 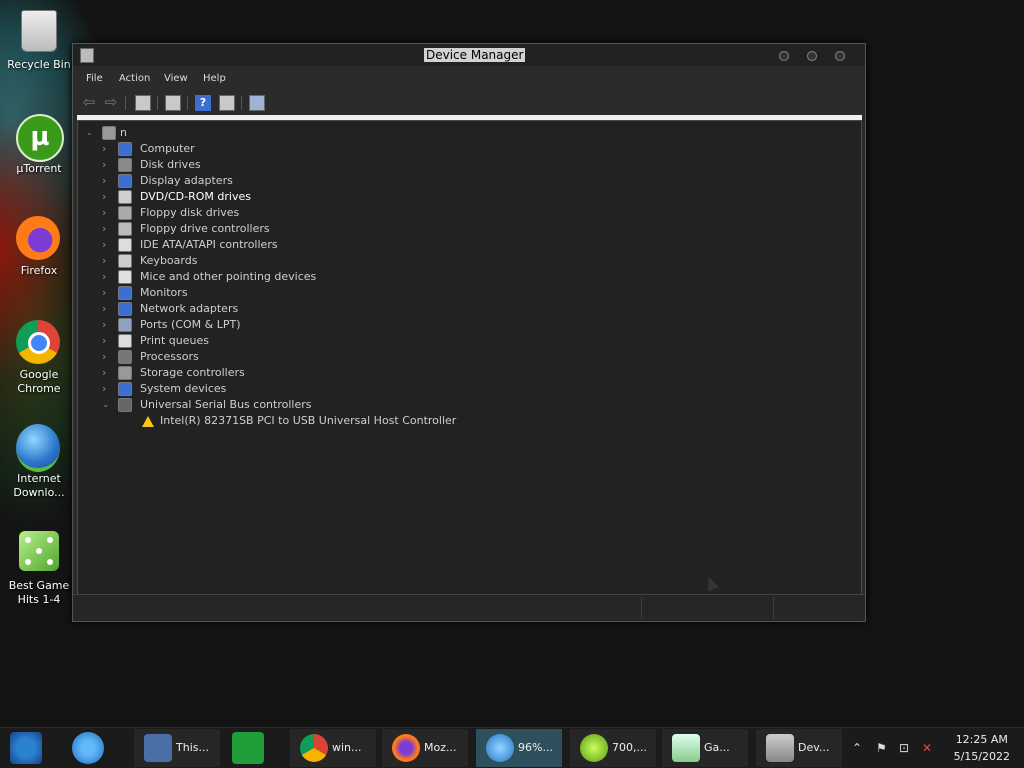 What do you see at coordinates (94, 78) in the screenshot?
I see `menu-file: File` at bounding box center [94, 78].